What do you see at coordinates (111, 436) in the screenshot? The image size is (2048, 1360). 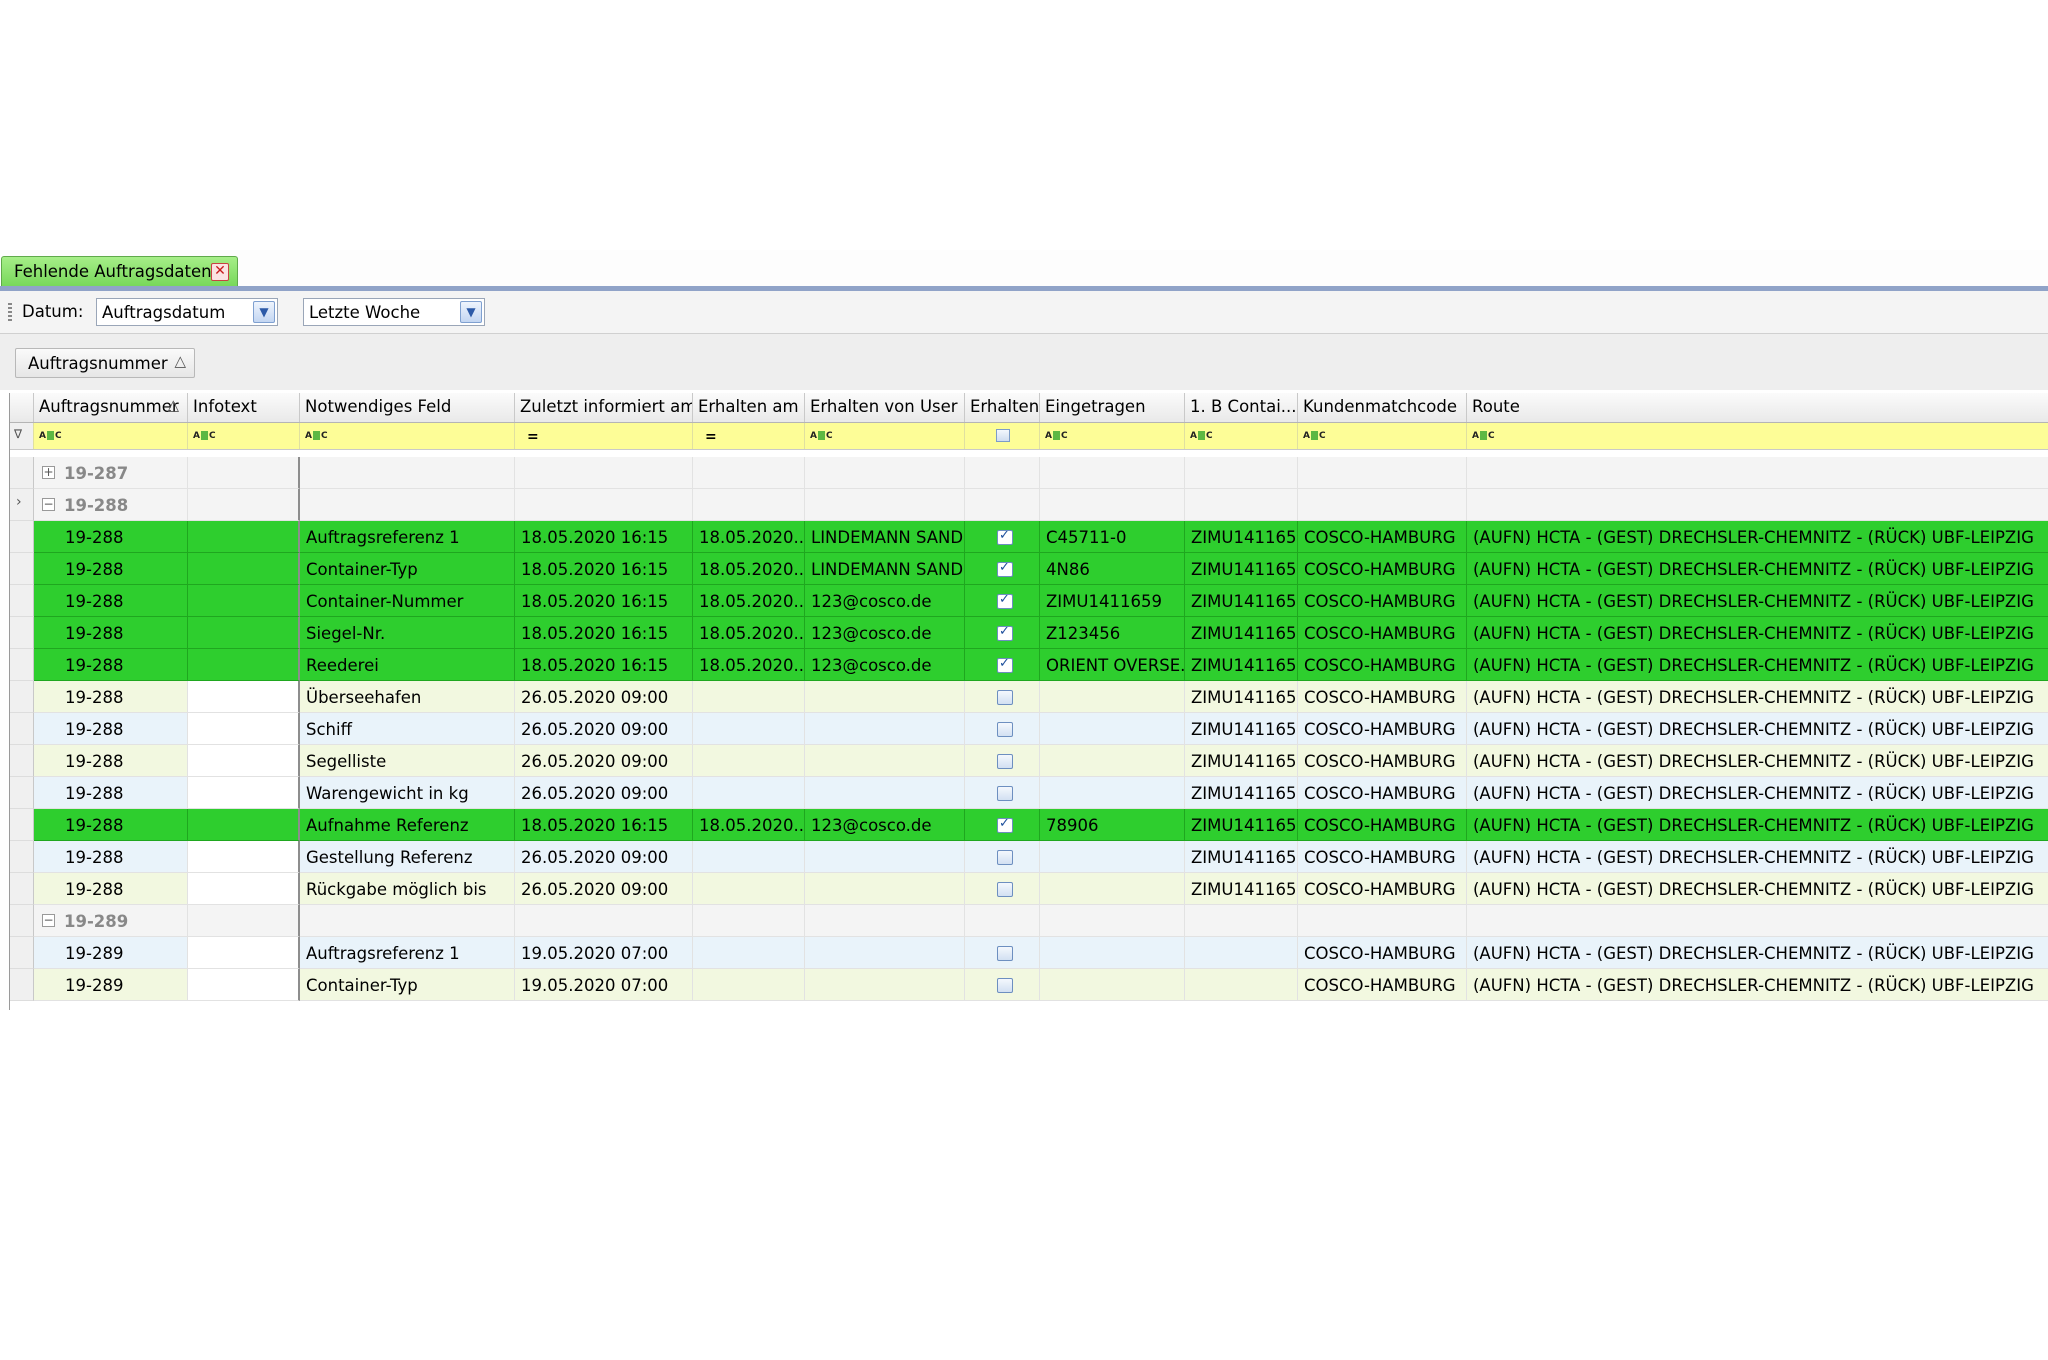 I see `filter-cell-auftragsnummer: AC` at bounding box center [111, 436].